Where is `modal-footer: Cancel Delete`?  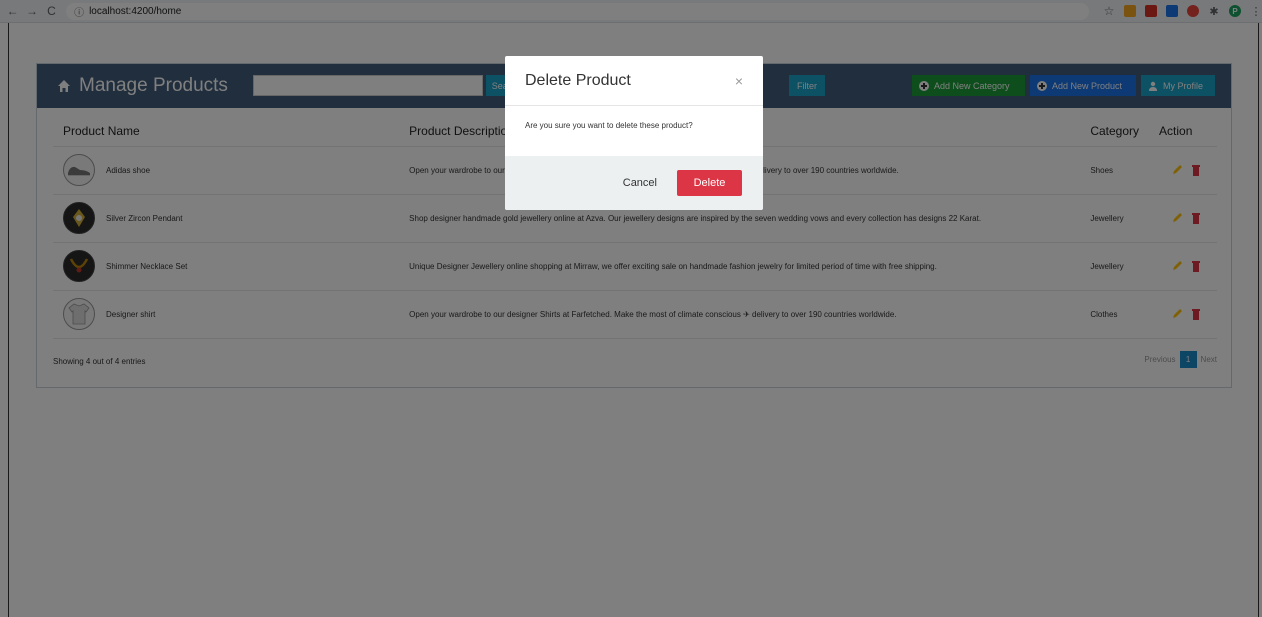
modal-footer: Cancel Delete is located at coordinates (634, 183).